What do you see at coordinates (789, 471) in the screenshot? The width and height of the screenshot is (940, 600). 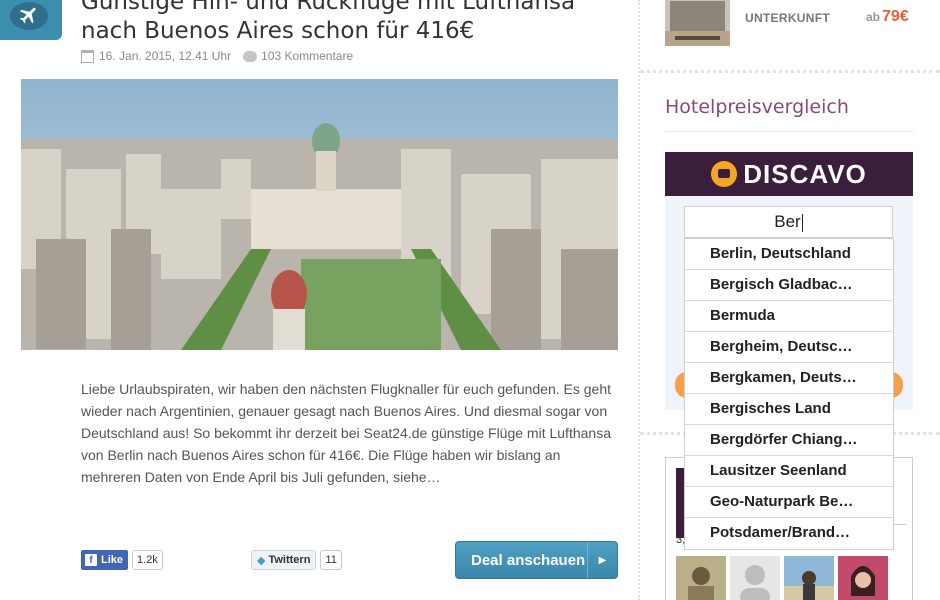 I see `suggestion-item: Lausitzer Seenland` at bounding box center [789, 471].